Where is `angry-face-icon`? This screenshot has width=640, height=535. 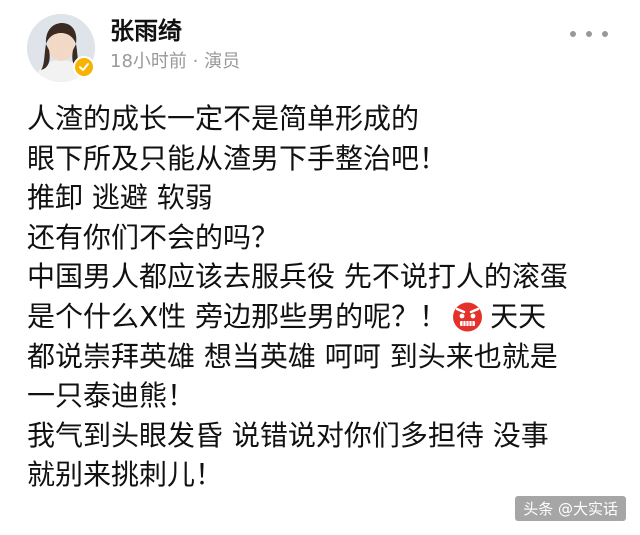
angry-face-icon is located at coordinates (467, 316).